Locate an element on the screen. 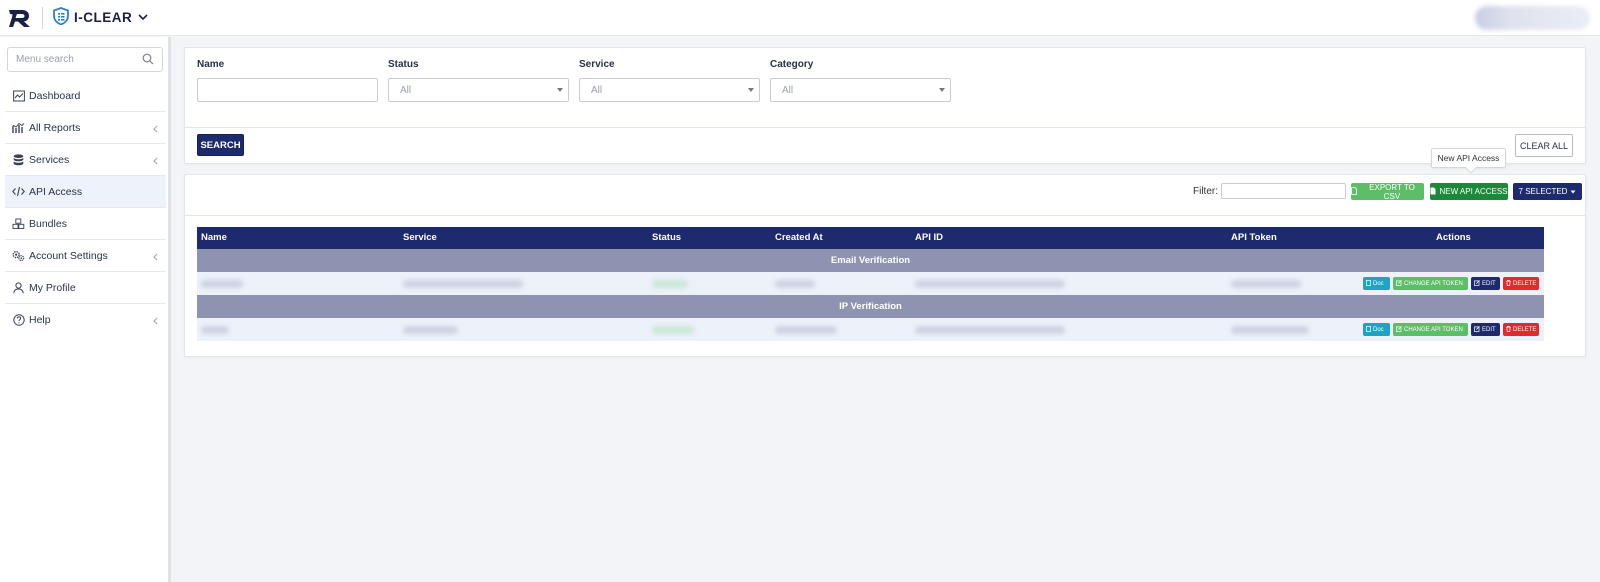 The height and width of the screenshot is (582, 1600). col-header-created-at: Created At is located at coordinates (799, 237).